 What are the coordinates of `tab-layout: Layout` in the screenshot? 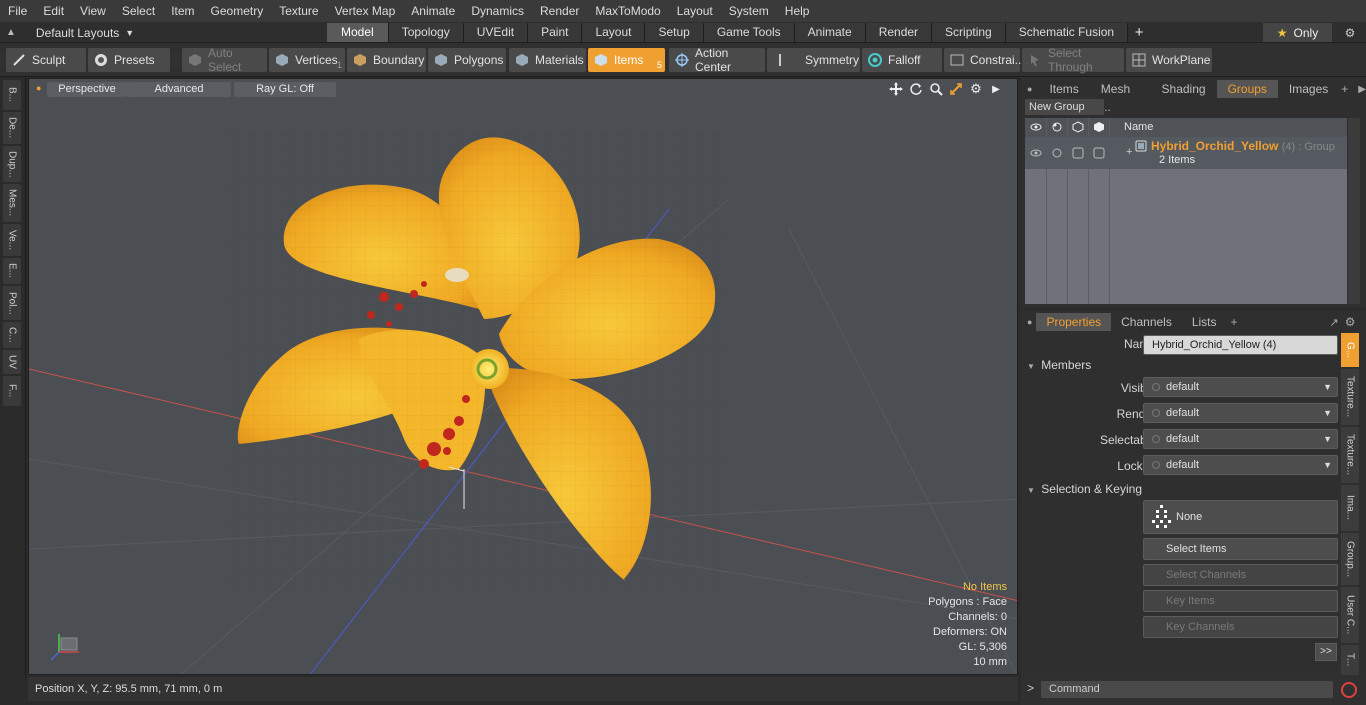 It's located at (614, 32).